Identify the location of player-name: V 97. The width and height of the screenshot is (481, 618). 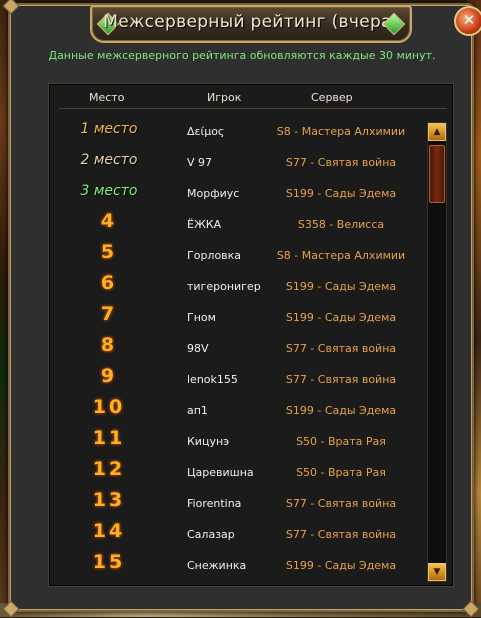
(200, 162).